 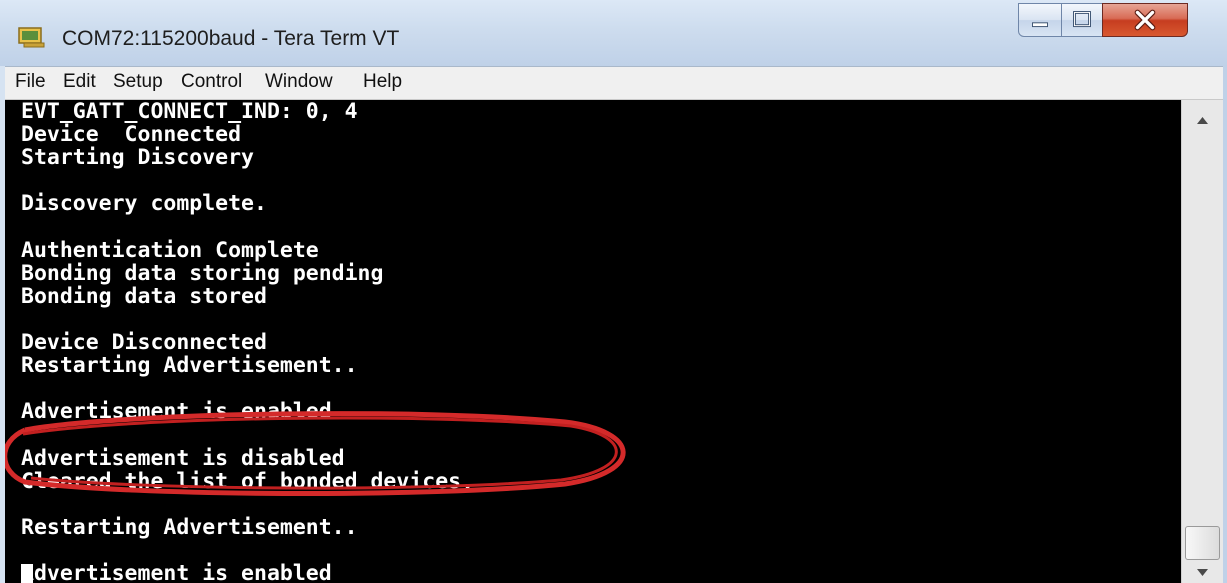 What do you see at coordinates (1040, 25) in the screenshot?
I see `minimize-icon` at bounding box center [1040, 25].